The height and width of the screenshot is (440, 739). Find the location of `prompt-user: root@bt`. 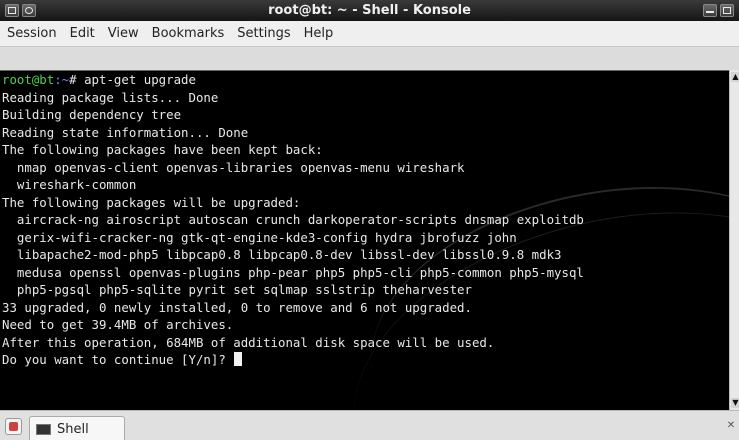

prompt-user: root@bt is located at coordinates (28, 79).